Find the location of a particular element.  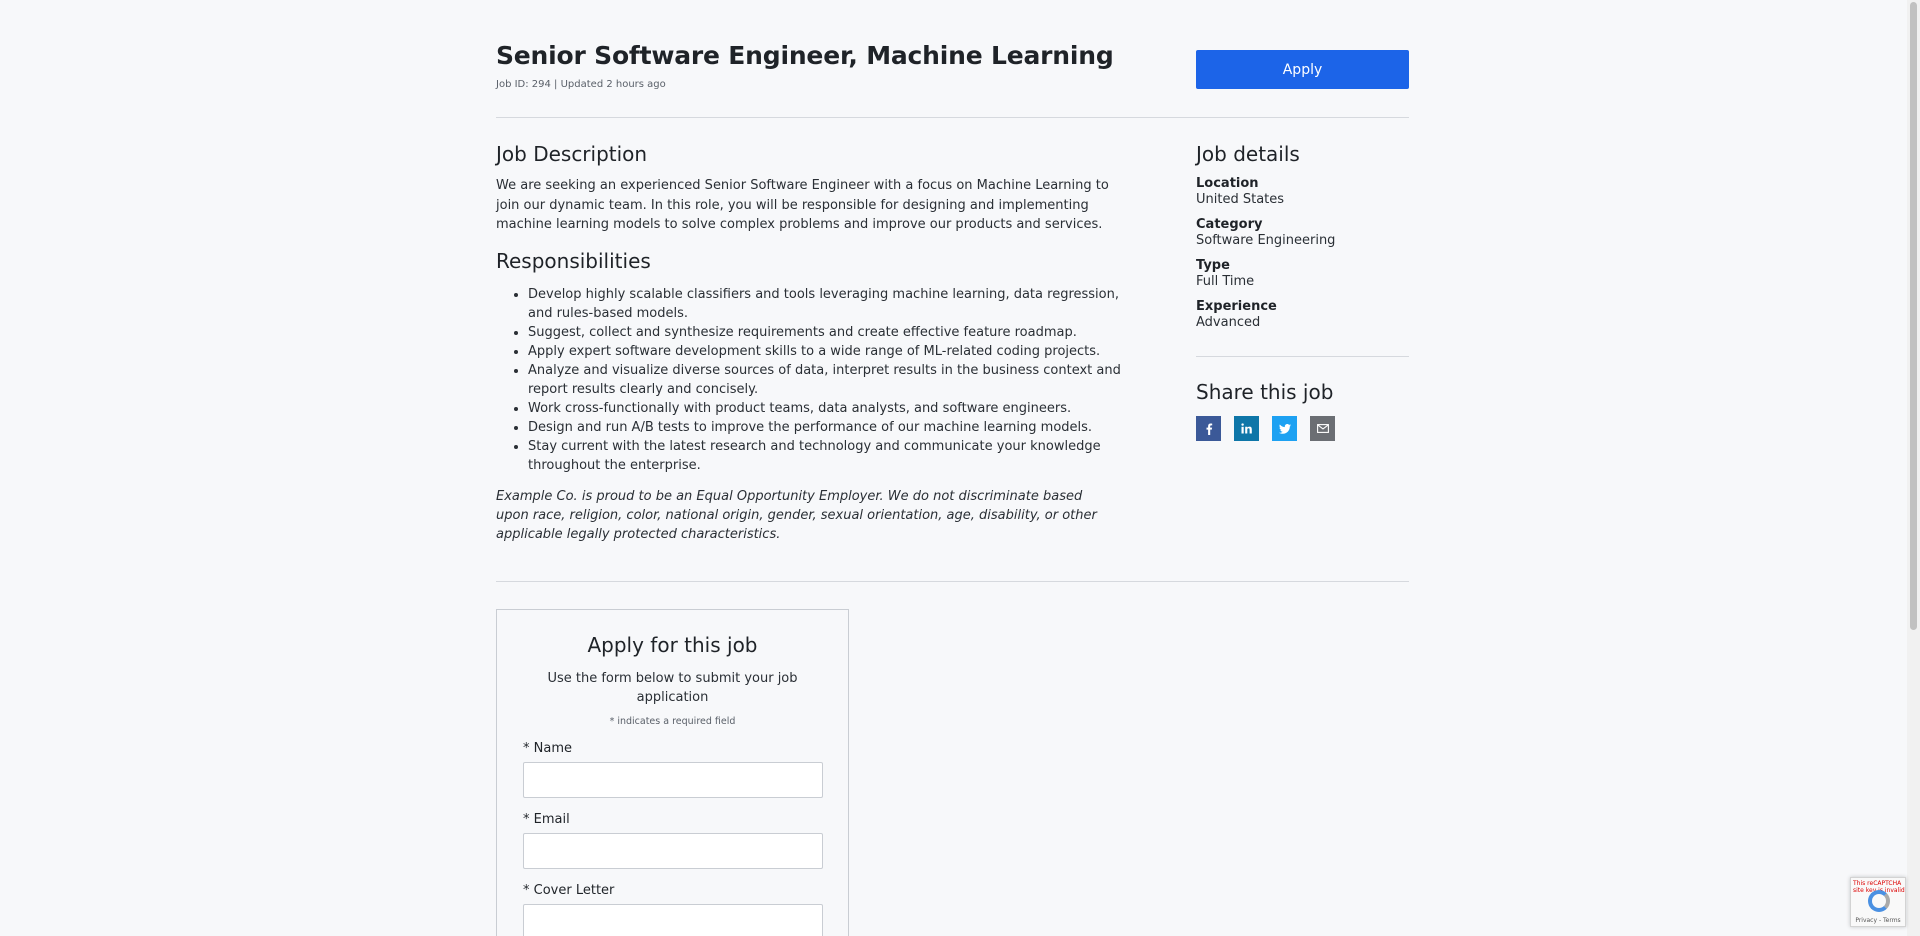

share-heading: Share this job is located at coordinates (1265, 392).